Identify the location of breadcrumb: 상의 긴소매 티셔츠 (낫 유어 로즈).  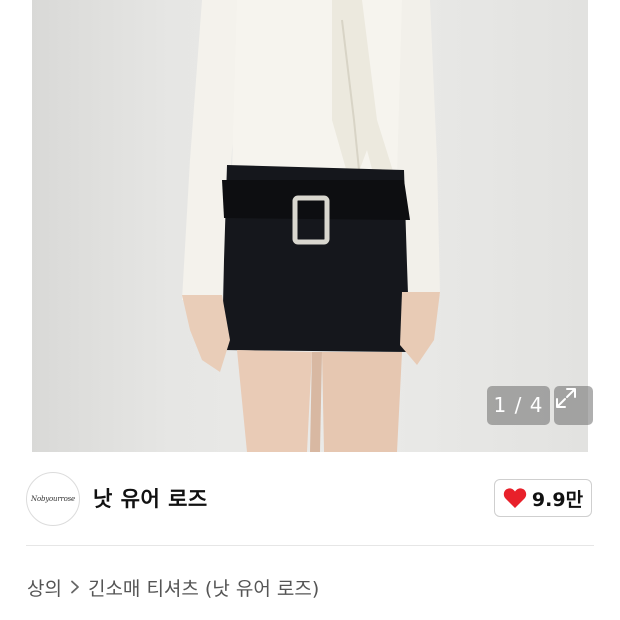
(173, 587).